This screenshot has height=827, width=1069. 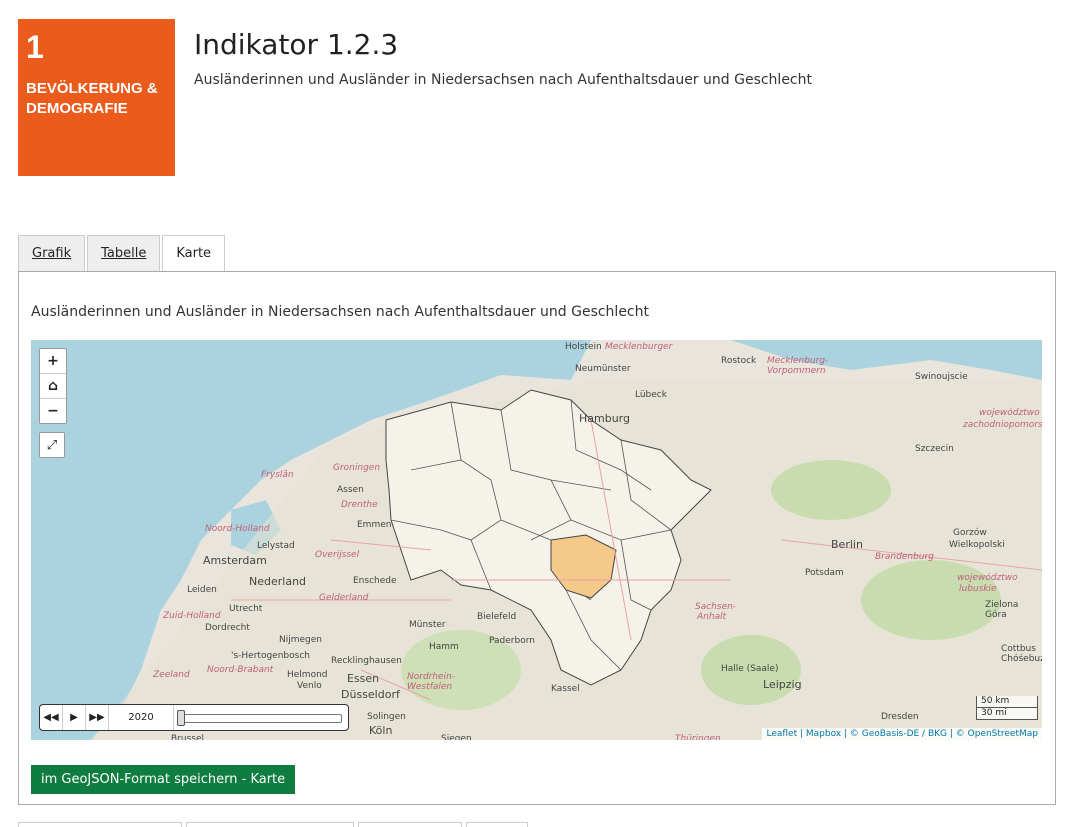 I want to click on map-label: Szczecin, so click(x=934, y=449).